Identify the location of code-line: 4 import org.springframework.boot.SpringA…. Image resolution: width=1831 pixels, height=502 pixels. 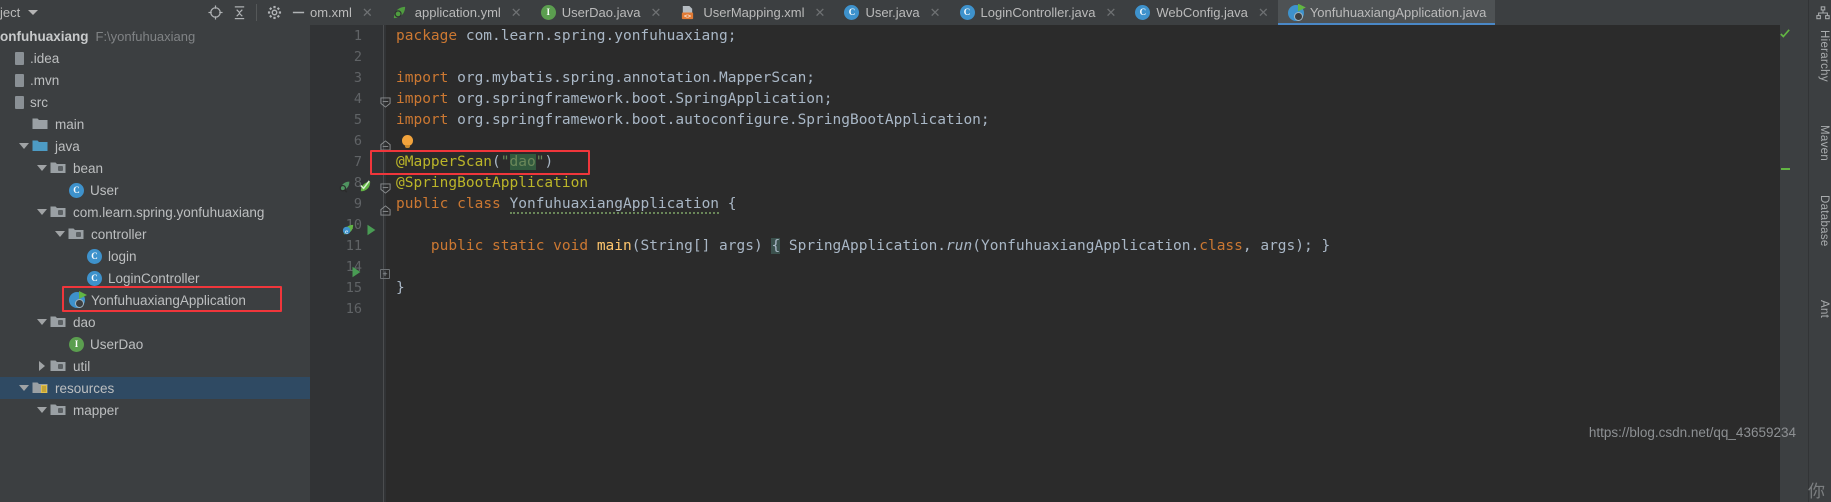
(1050, 98).